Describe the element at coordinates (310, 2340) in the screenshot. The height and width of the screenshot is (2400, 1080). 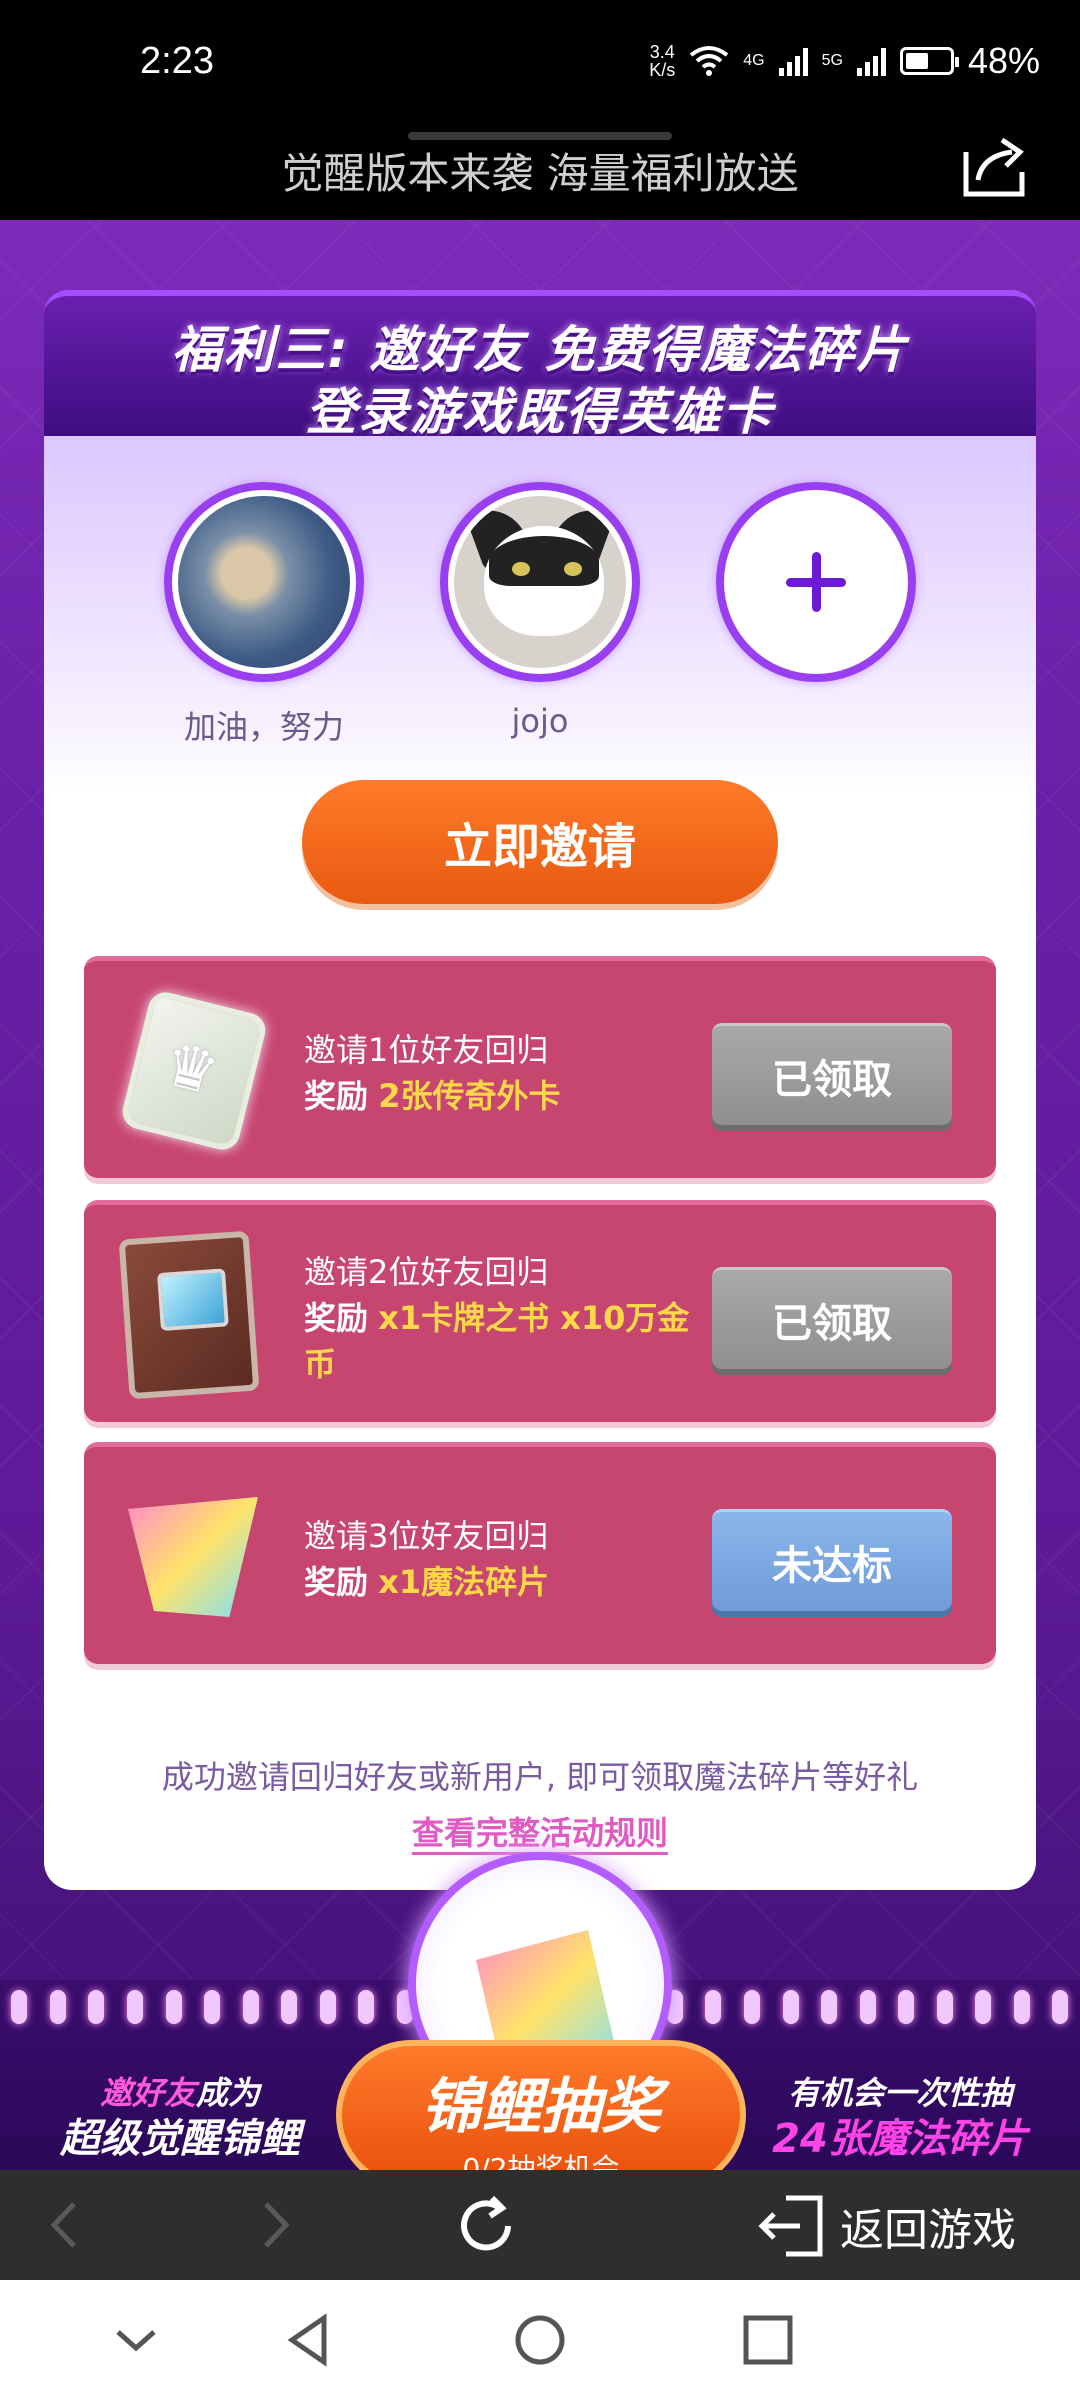
I see `nav-back-icon` at that location.